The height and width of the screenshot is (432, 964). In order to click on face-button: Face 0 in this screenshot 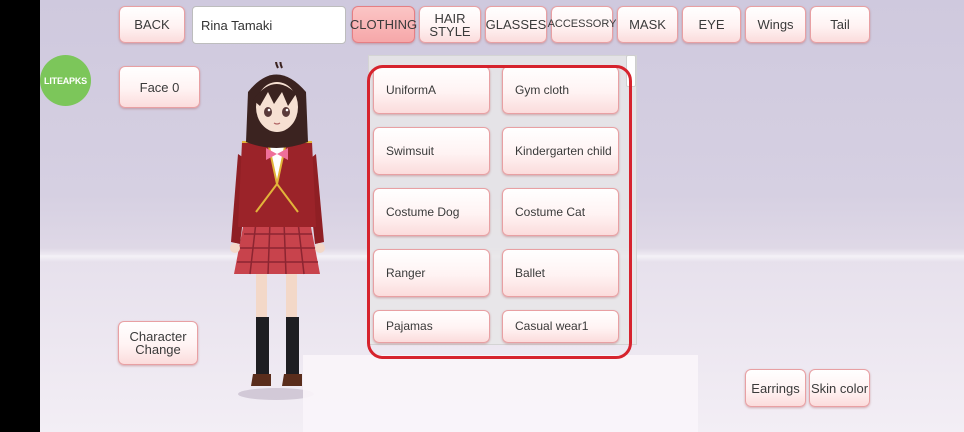, I will do `click(159, 87)`.